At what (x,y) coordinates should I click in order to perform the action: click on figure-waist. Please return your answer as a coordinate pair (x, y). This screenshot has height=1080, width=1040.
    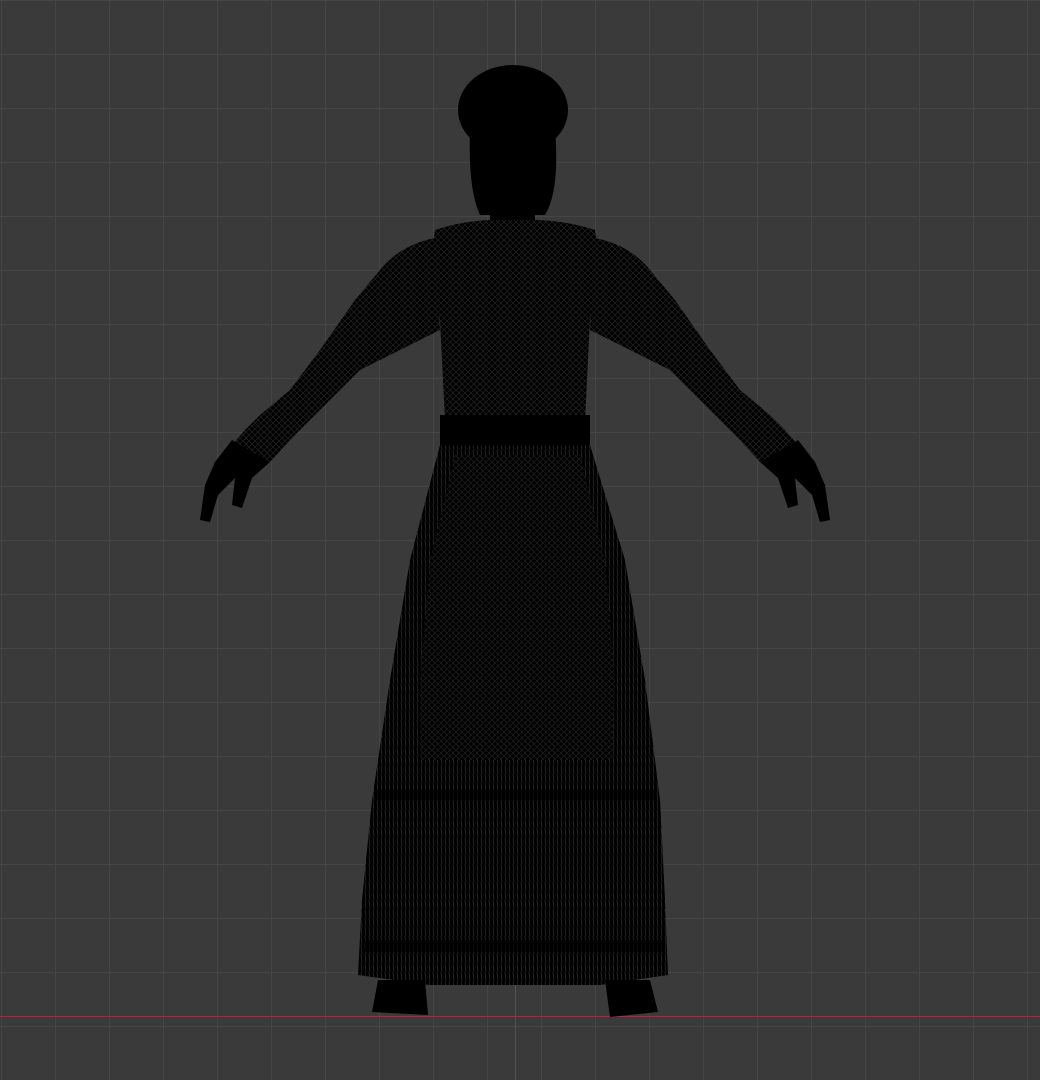
    Looking at the image, I should click on (515, 432).